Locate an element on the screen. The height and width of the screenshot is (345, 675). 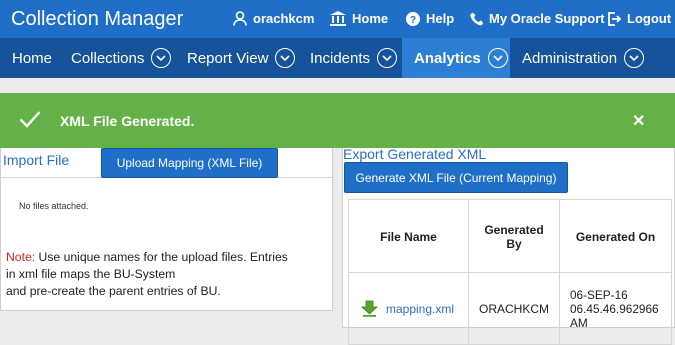
import-title: Import File is located at coordinates (36, 160).